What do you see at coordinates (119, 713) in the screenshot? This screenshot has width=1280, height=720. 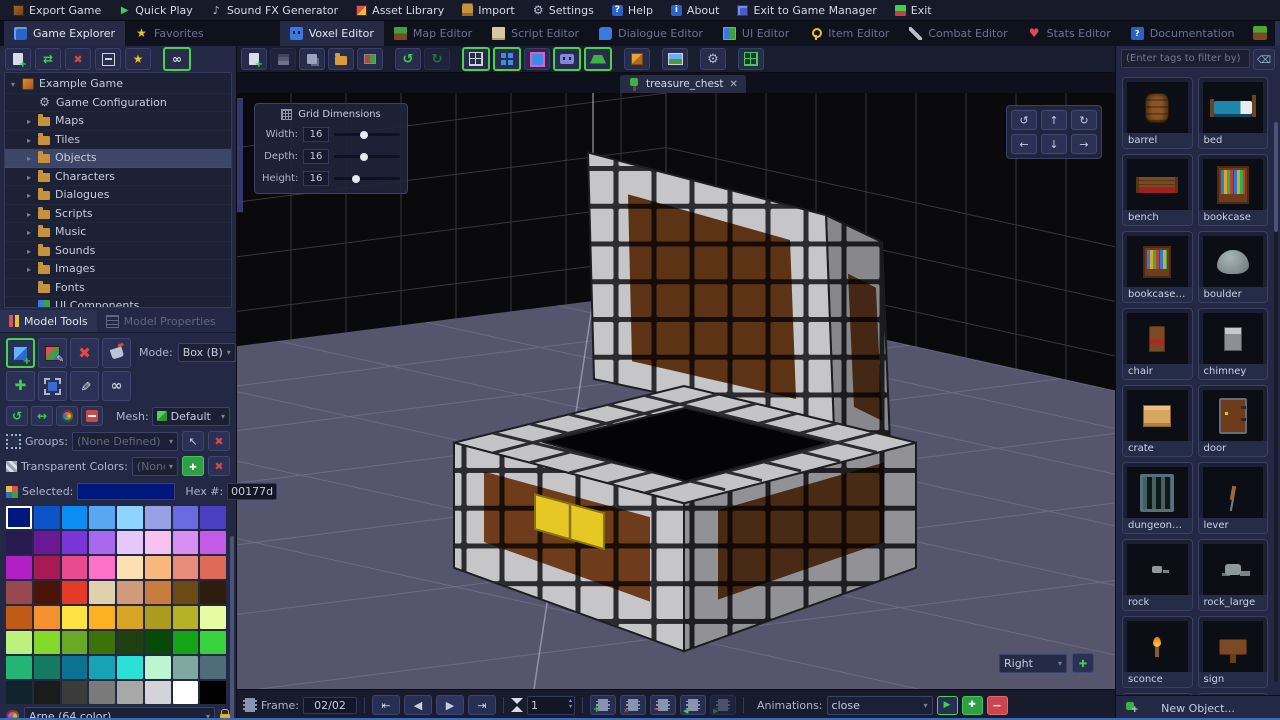 I see `palette-select: Arne (64 color)` at bounding box center [119, 713].